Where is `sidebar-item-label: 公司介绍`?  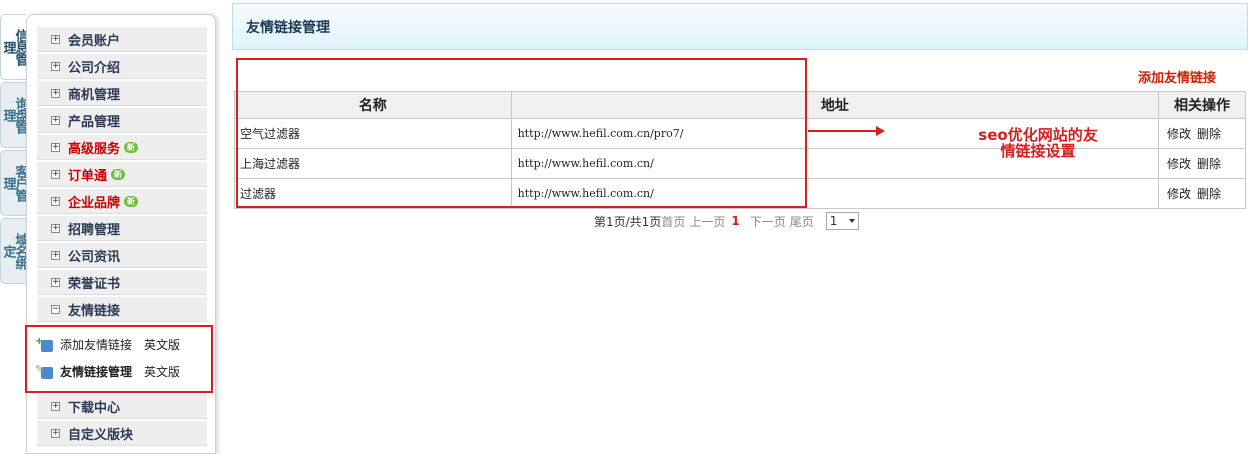 sidebar-item-label: 公司介绍 is located at coordinates (94, 68).